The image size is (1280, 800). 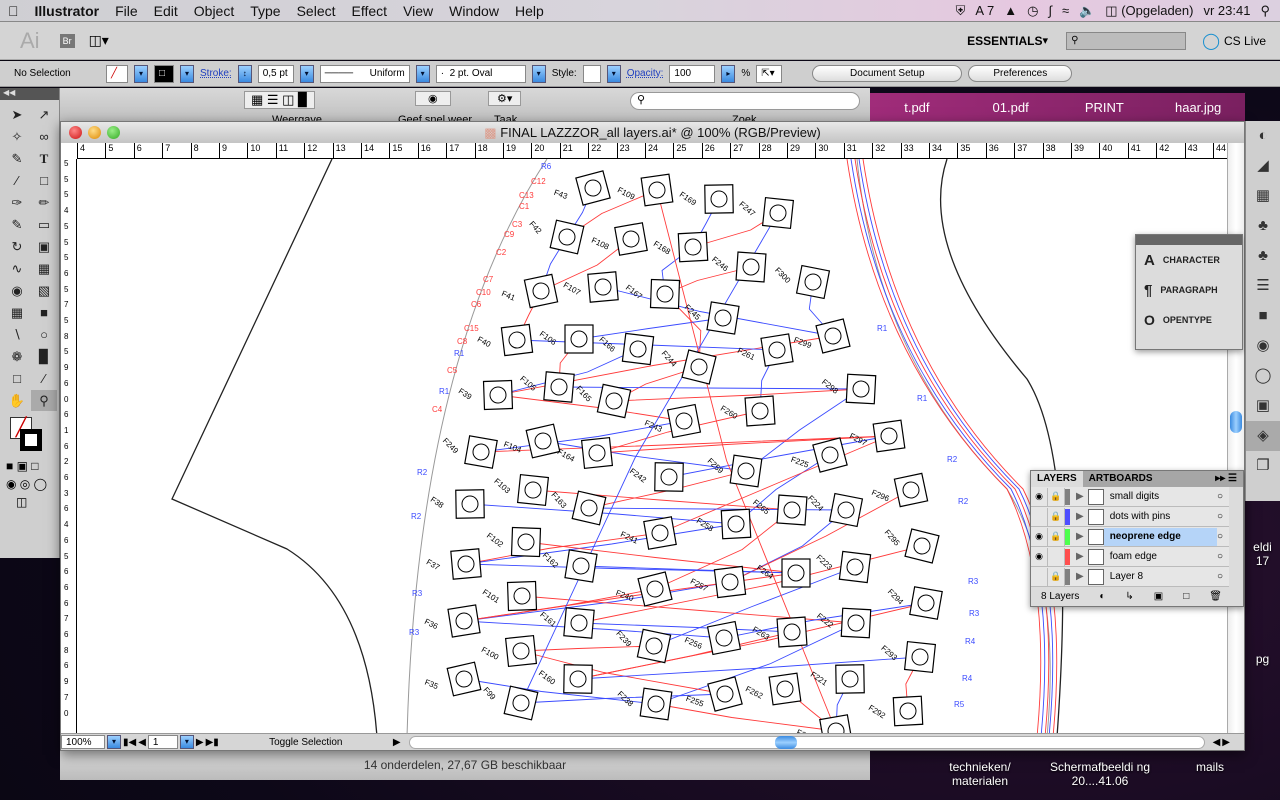 What do you see at coordinates (142, 742) in the screenshot?
I see `prev-artboard-button: ◀` at bounding box center [142, 742].